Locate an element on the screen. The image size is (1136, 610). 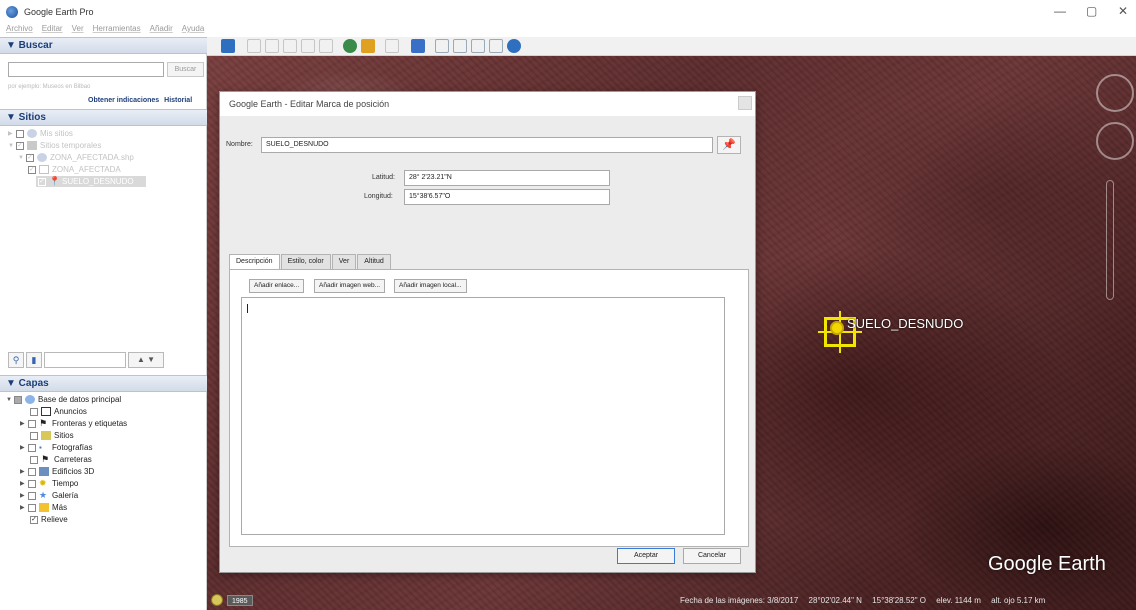
menu-ver: Ver is located at coordinates (78, 30).